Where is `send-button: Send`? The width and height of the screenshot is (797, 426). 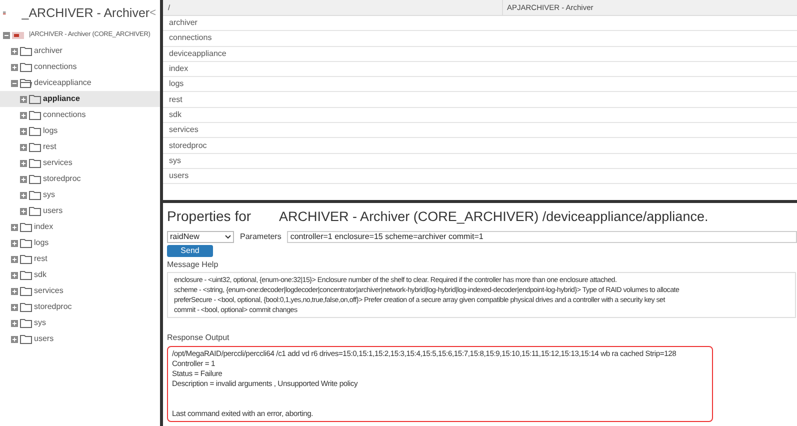 send-button: Send is located at coordinates (190, 251).